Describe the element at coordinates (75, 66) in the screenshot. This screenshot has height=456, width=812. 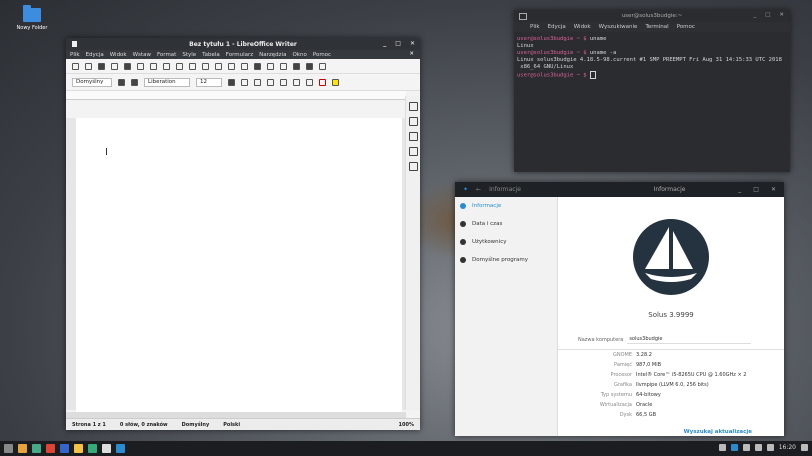
I see `new-doc-icon` at that location.